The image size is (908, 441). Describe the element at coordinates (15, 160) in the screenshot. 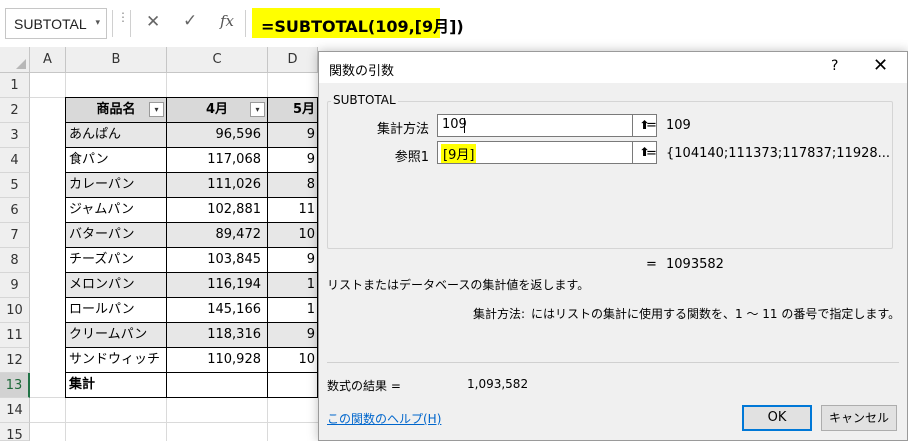

I see `row-header-4: 4` at that location.